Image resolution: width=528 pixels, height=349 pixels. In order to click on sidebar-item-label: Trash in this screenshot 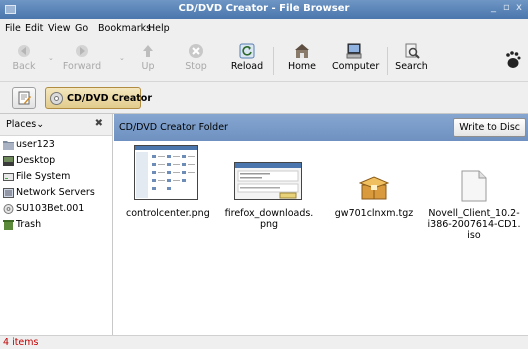, I will do `click(29, 224)`.